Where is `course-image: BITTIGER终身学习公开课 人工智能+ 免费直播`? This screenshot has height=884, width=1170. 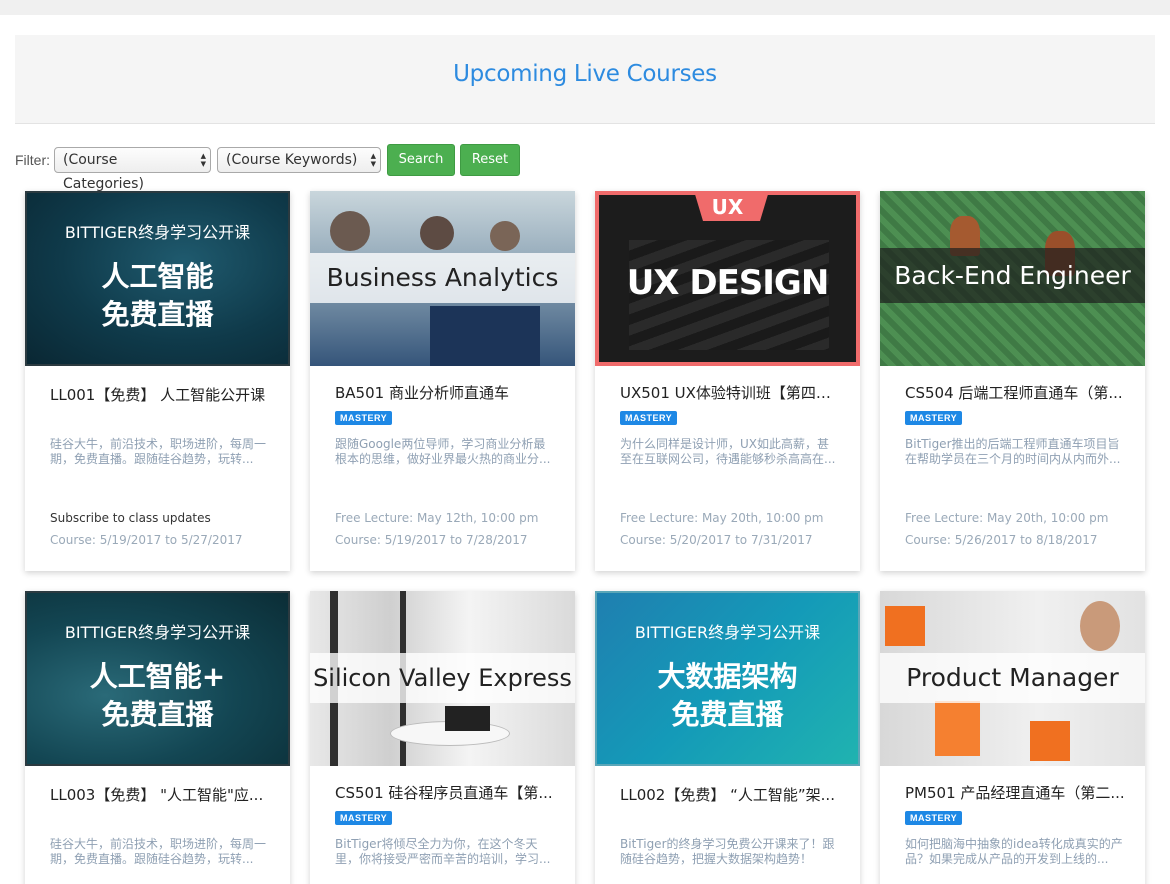
course-image: BITTIGER终身学习公开课 人工智能+ 免费直播 is located at coordinates (157, 678).